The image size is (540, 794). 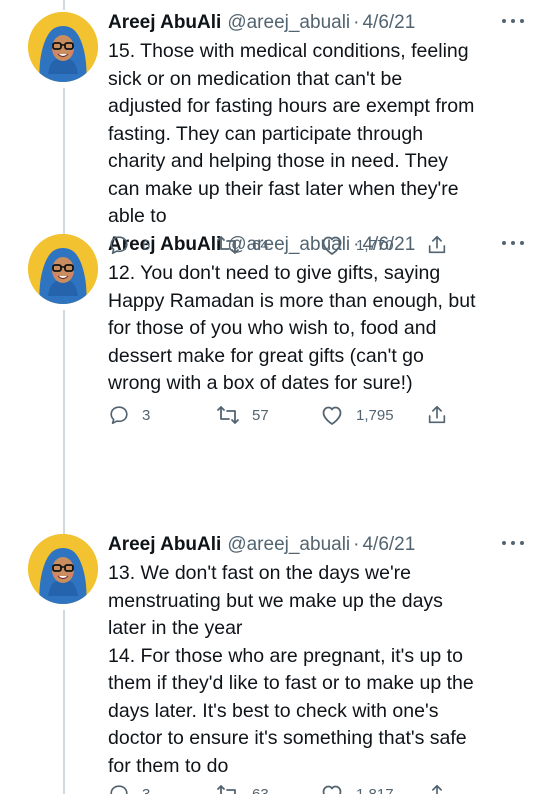 I want to click on tweet-text-line: 12. You don't need to give gifts, saying, so click(x=274, y=273).